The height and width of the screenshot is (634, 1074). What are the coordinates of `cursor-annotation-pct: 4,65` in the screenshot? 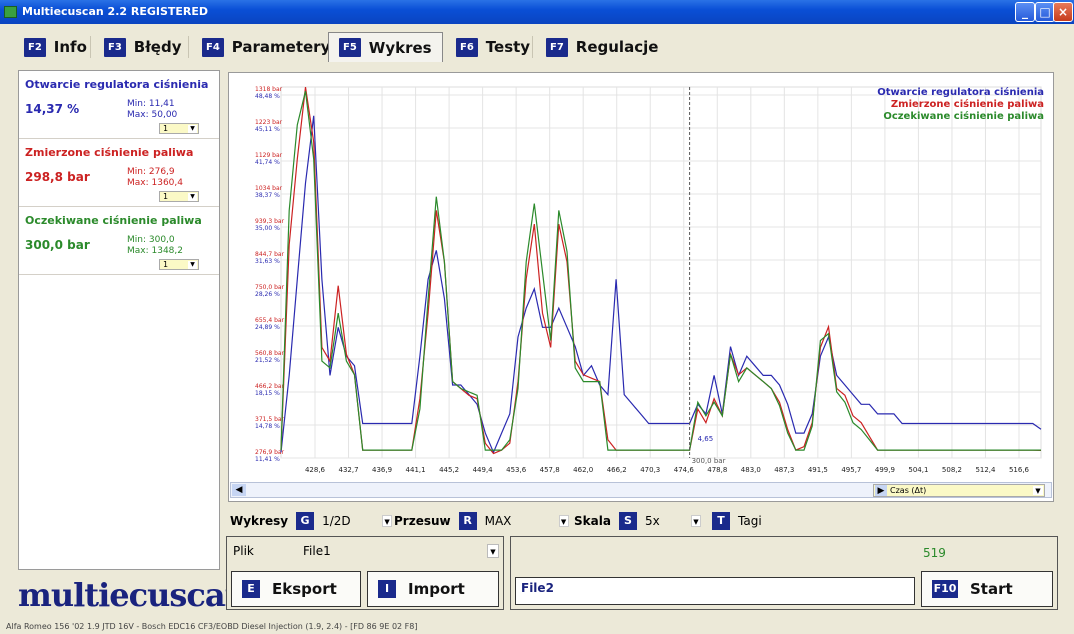 It's located at (706, 439).